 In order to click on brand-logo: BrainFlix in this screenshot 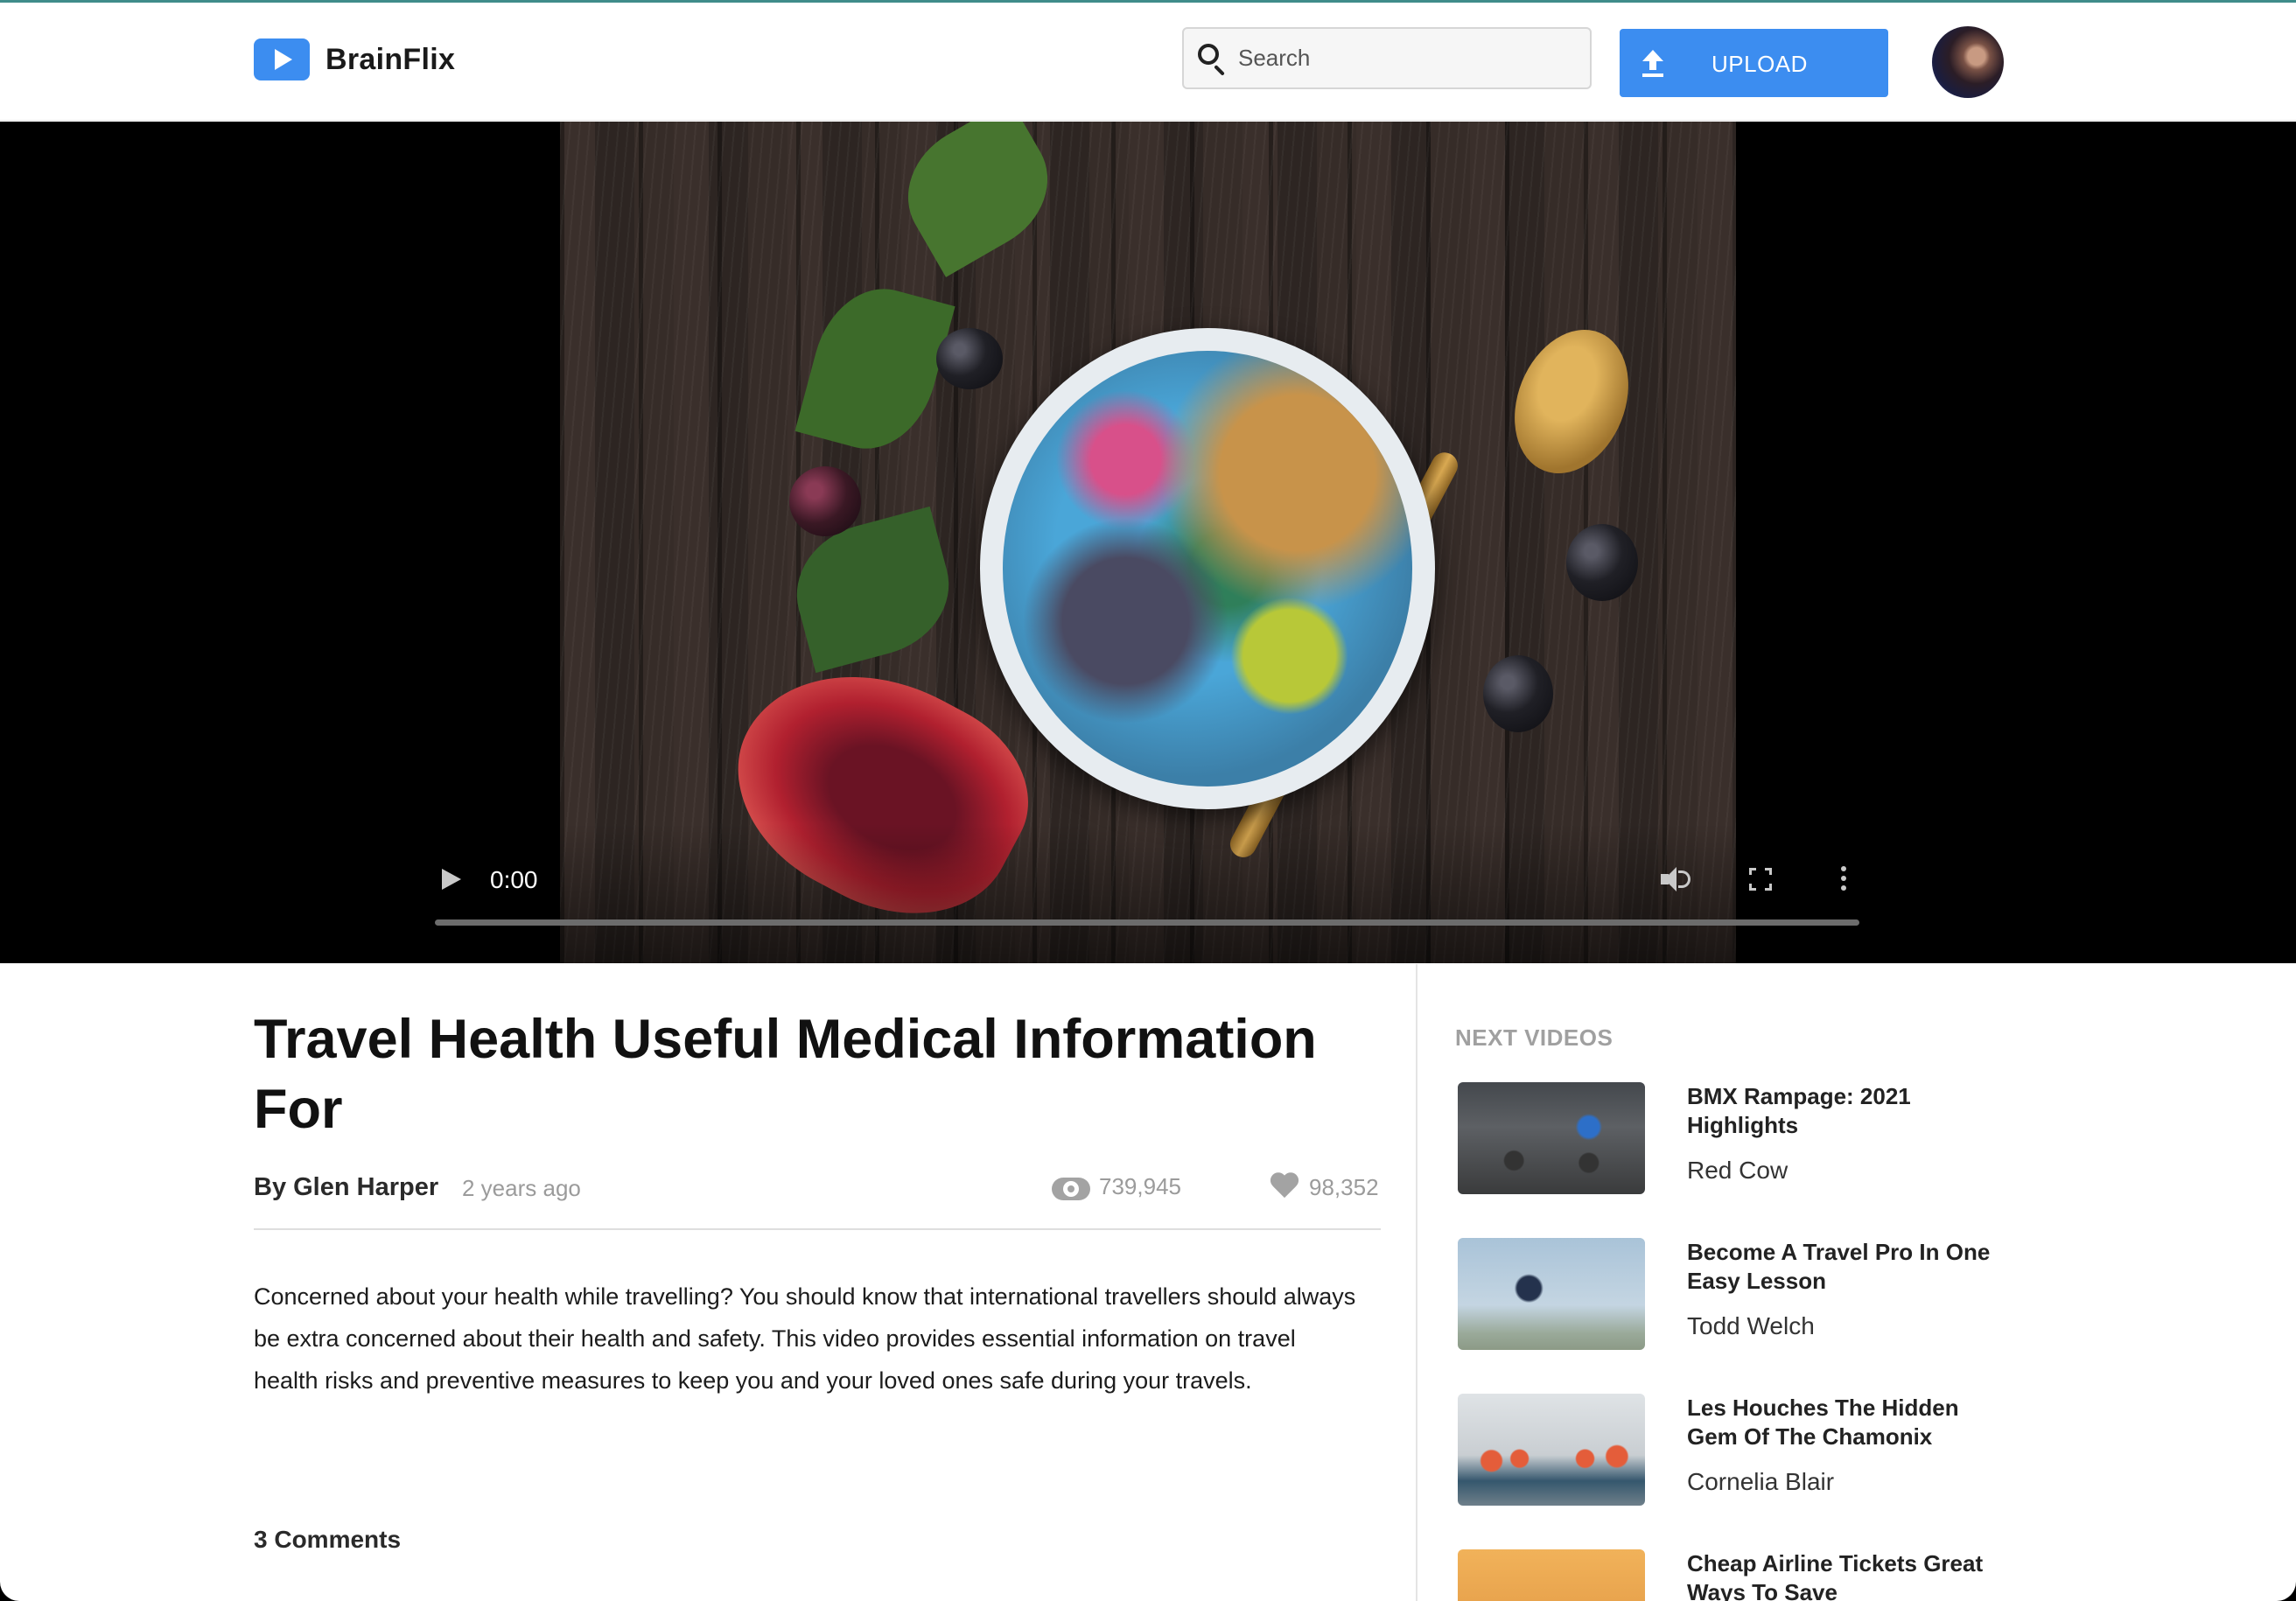, I will do `click(354, 60)`.